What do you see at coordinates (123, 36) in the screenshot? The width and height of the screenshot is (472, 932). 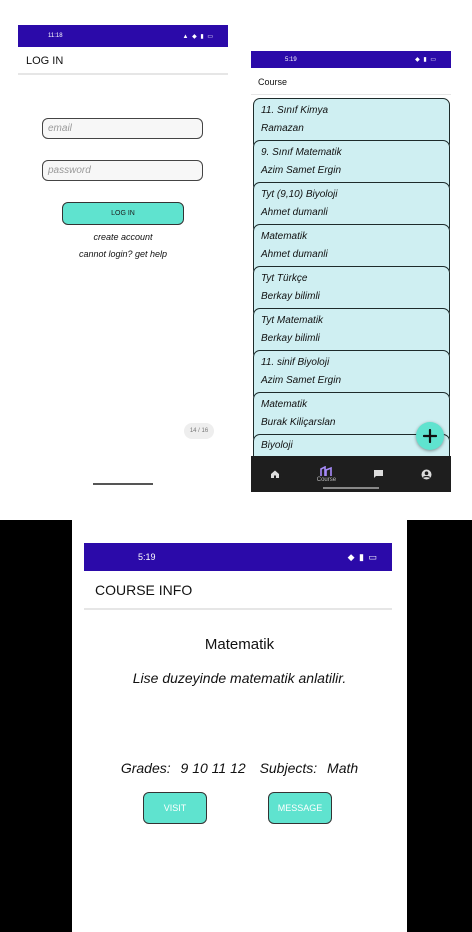 I see `status-bar: 11:18 ▲ ◆ ▮ ▭` at bounding box center [123, 36].